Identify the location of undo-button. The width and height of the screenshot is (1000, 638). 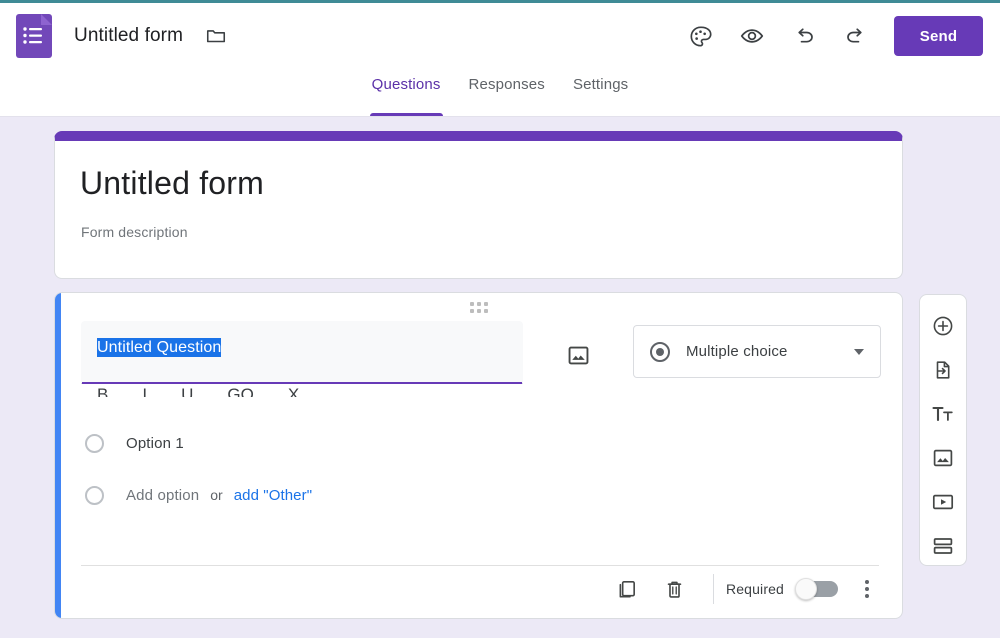
(804, 36).